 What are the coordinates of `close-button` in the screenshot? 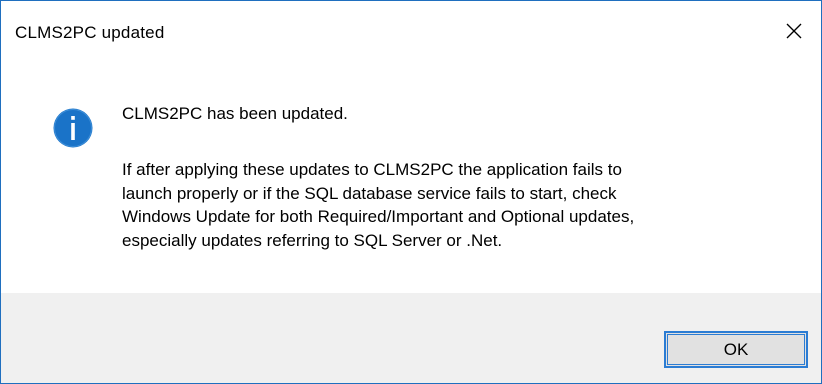 It's located at (794, 31).